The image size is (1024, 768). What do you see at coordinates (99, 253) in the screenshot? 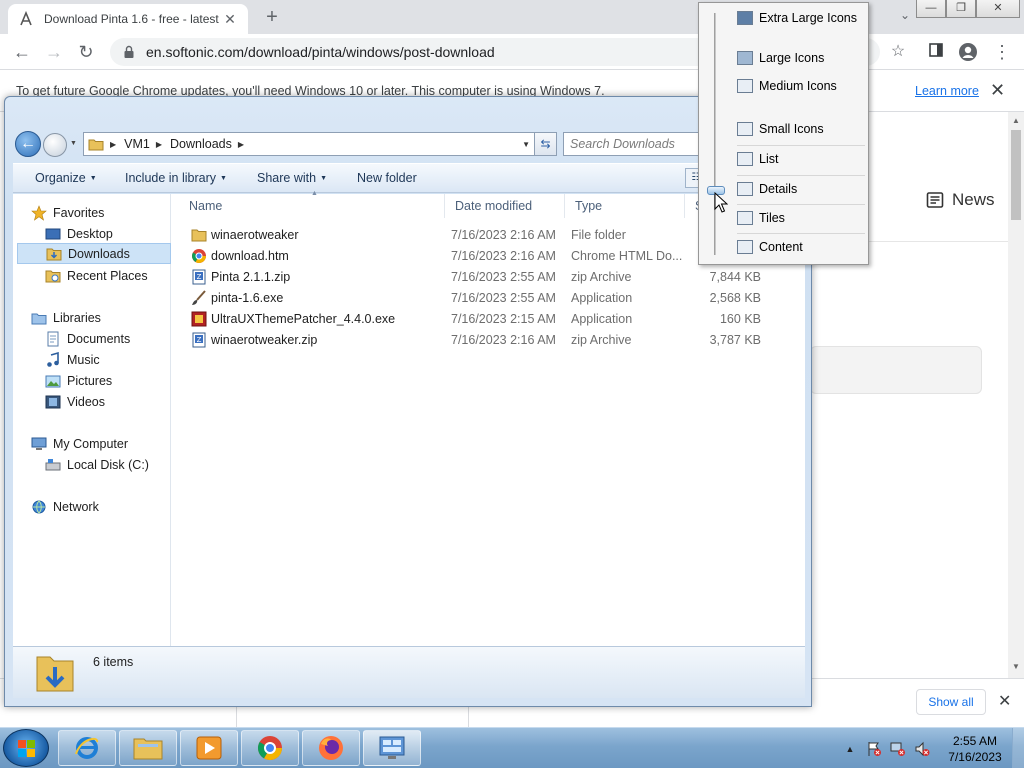
I see `nav-downloads-label: Downloads` at bounding box center [99, 253].